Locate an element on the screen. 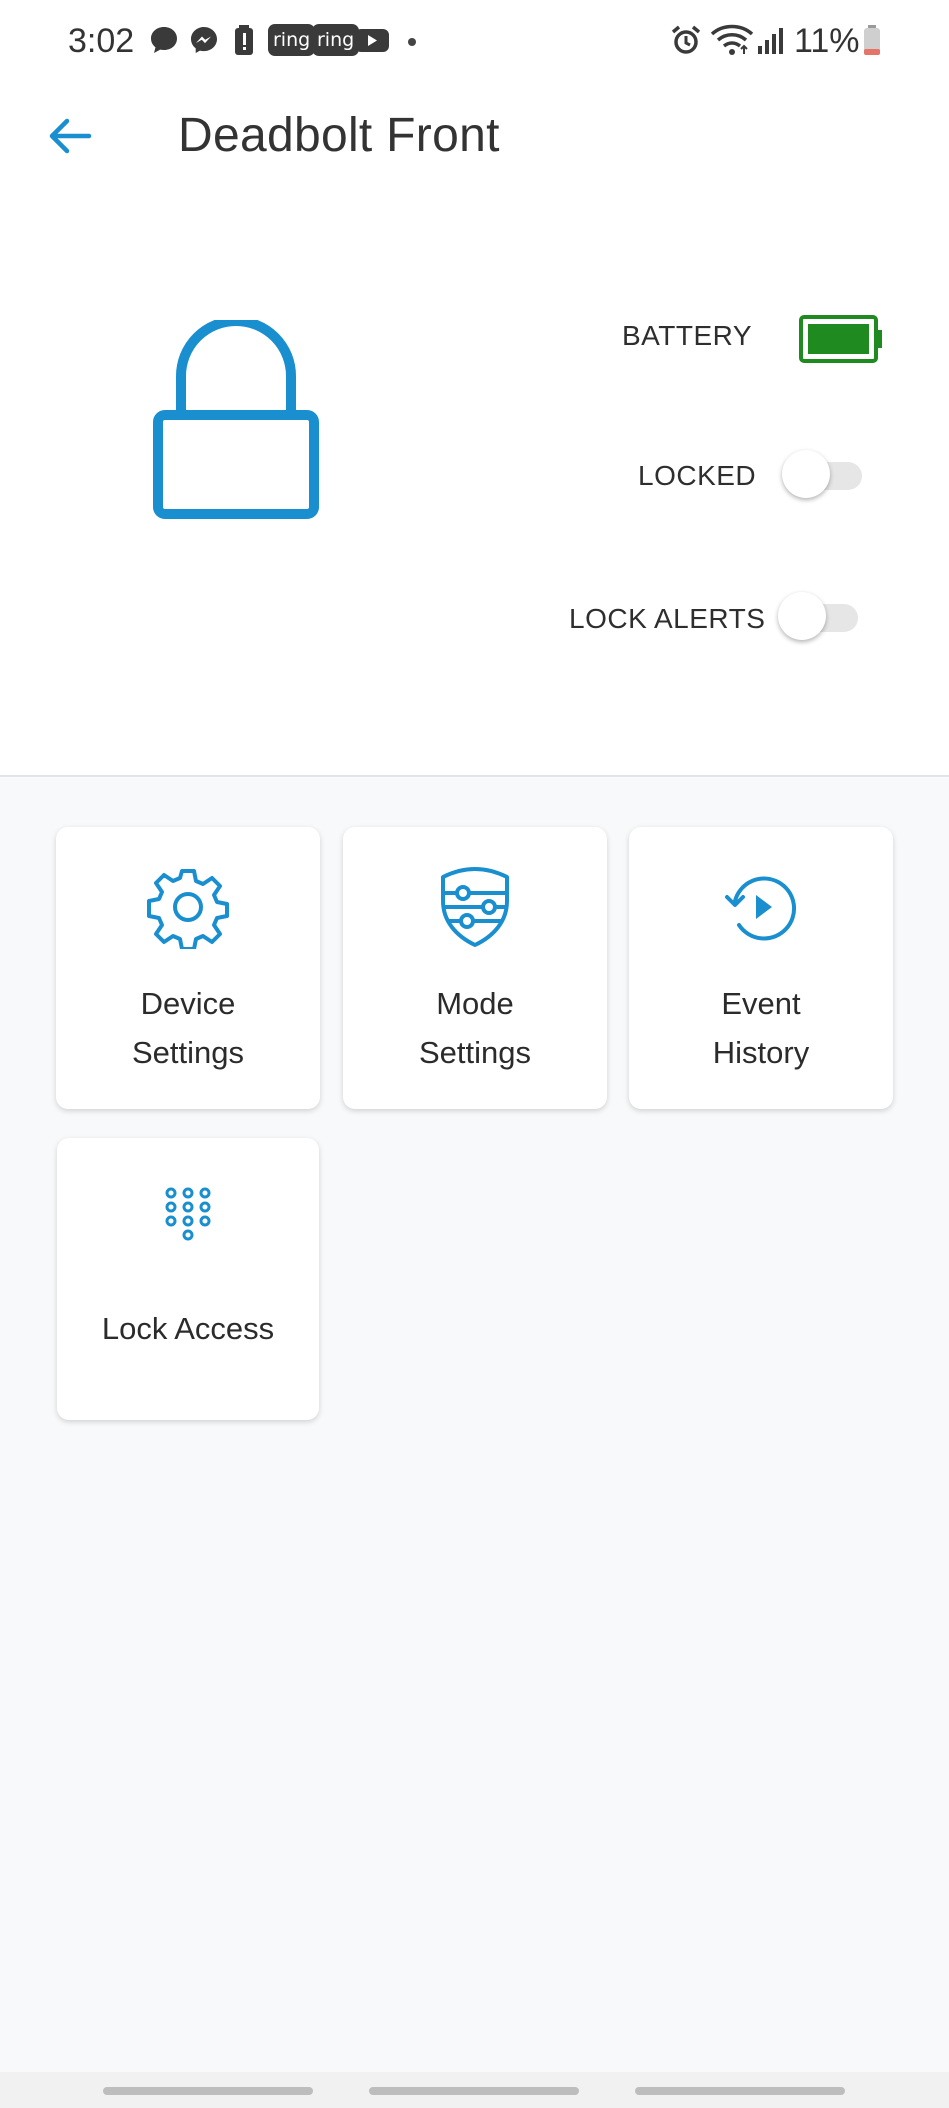 The height and width of the screenshot is (2108, 949). lock-access-tile: Lock Access is located at coordinates (188, 1279).